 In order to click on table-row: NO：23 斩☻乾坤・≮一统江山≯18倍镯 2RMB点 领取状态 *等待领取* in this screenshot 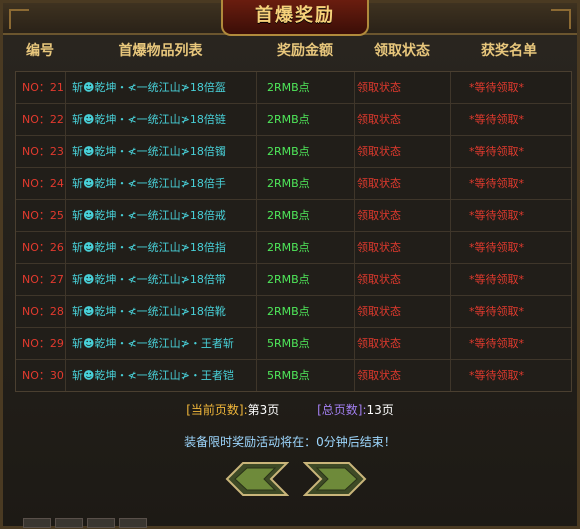, I will do `click(293, 152)`.